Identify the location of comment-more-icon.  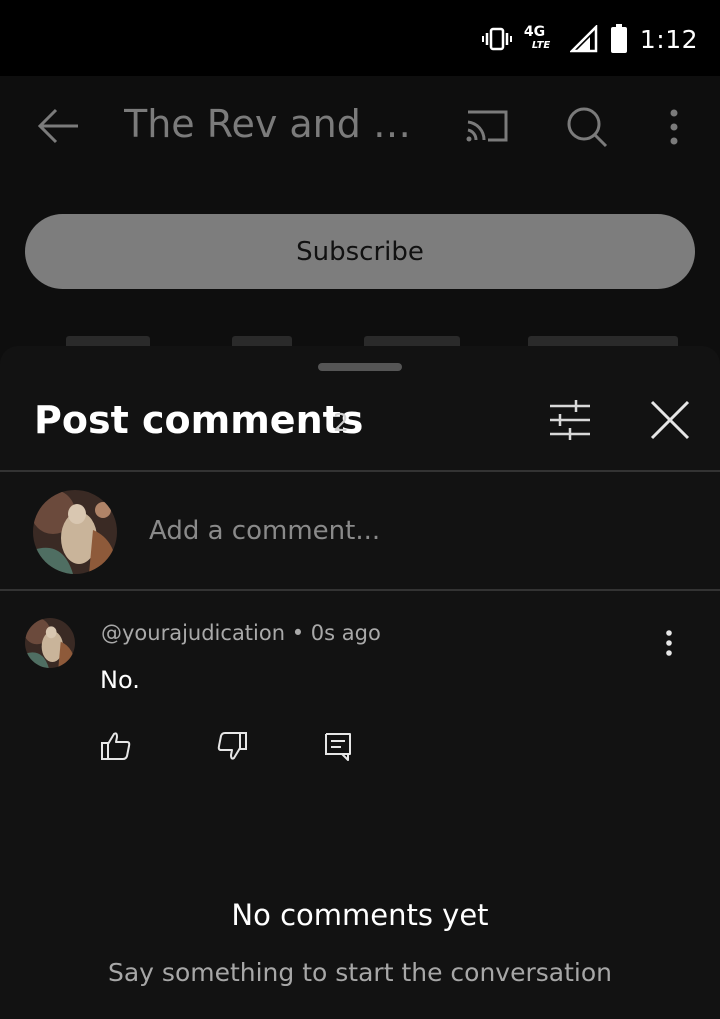
(669, 643).